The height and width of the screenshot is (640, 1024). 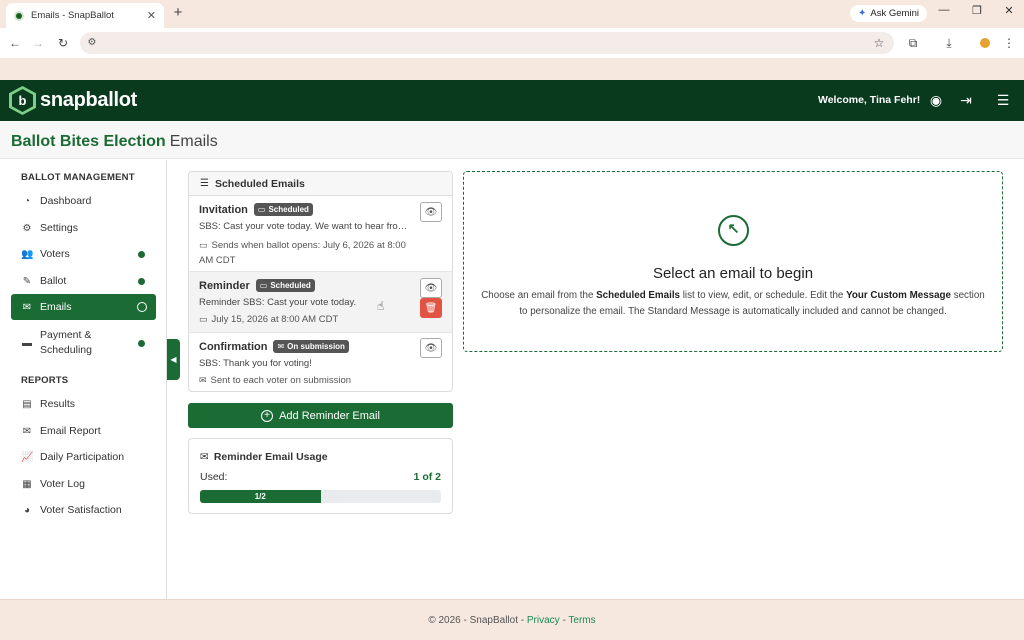 What do you see at coordinates (733, 230) in the screenshot?
I see `arrow-up-left-circle-icon: ↖` at bounding box center [733, 230].